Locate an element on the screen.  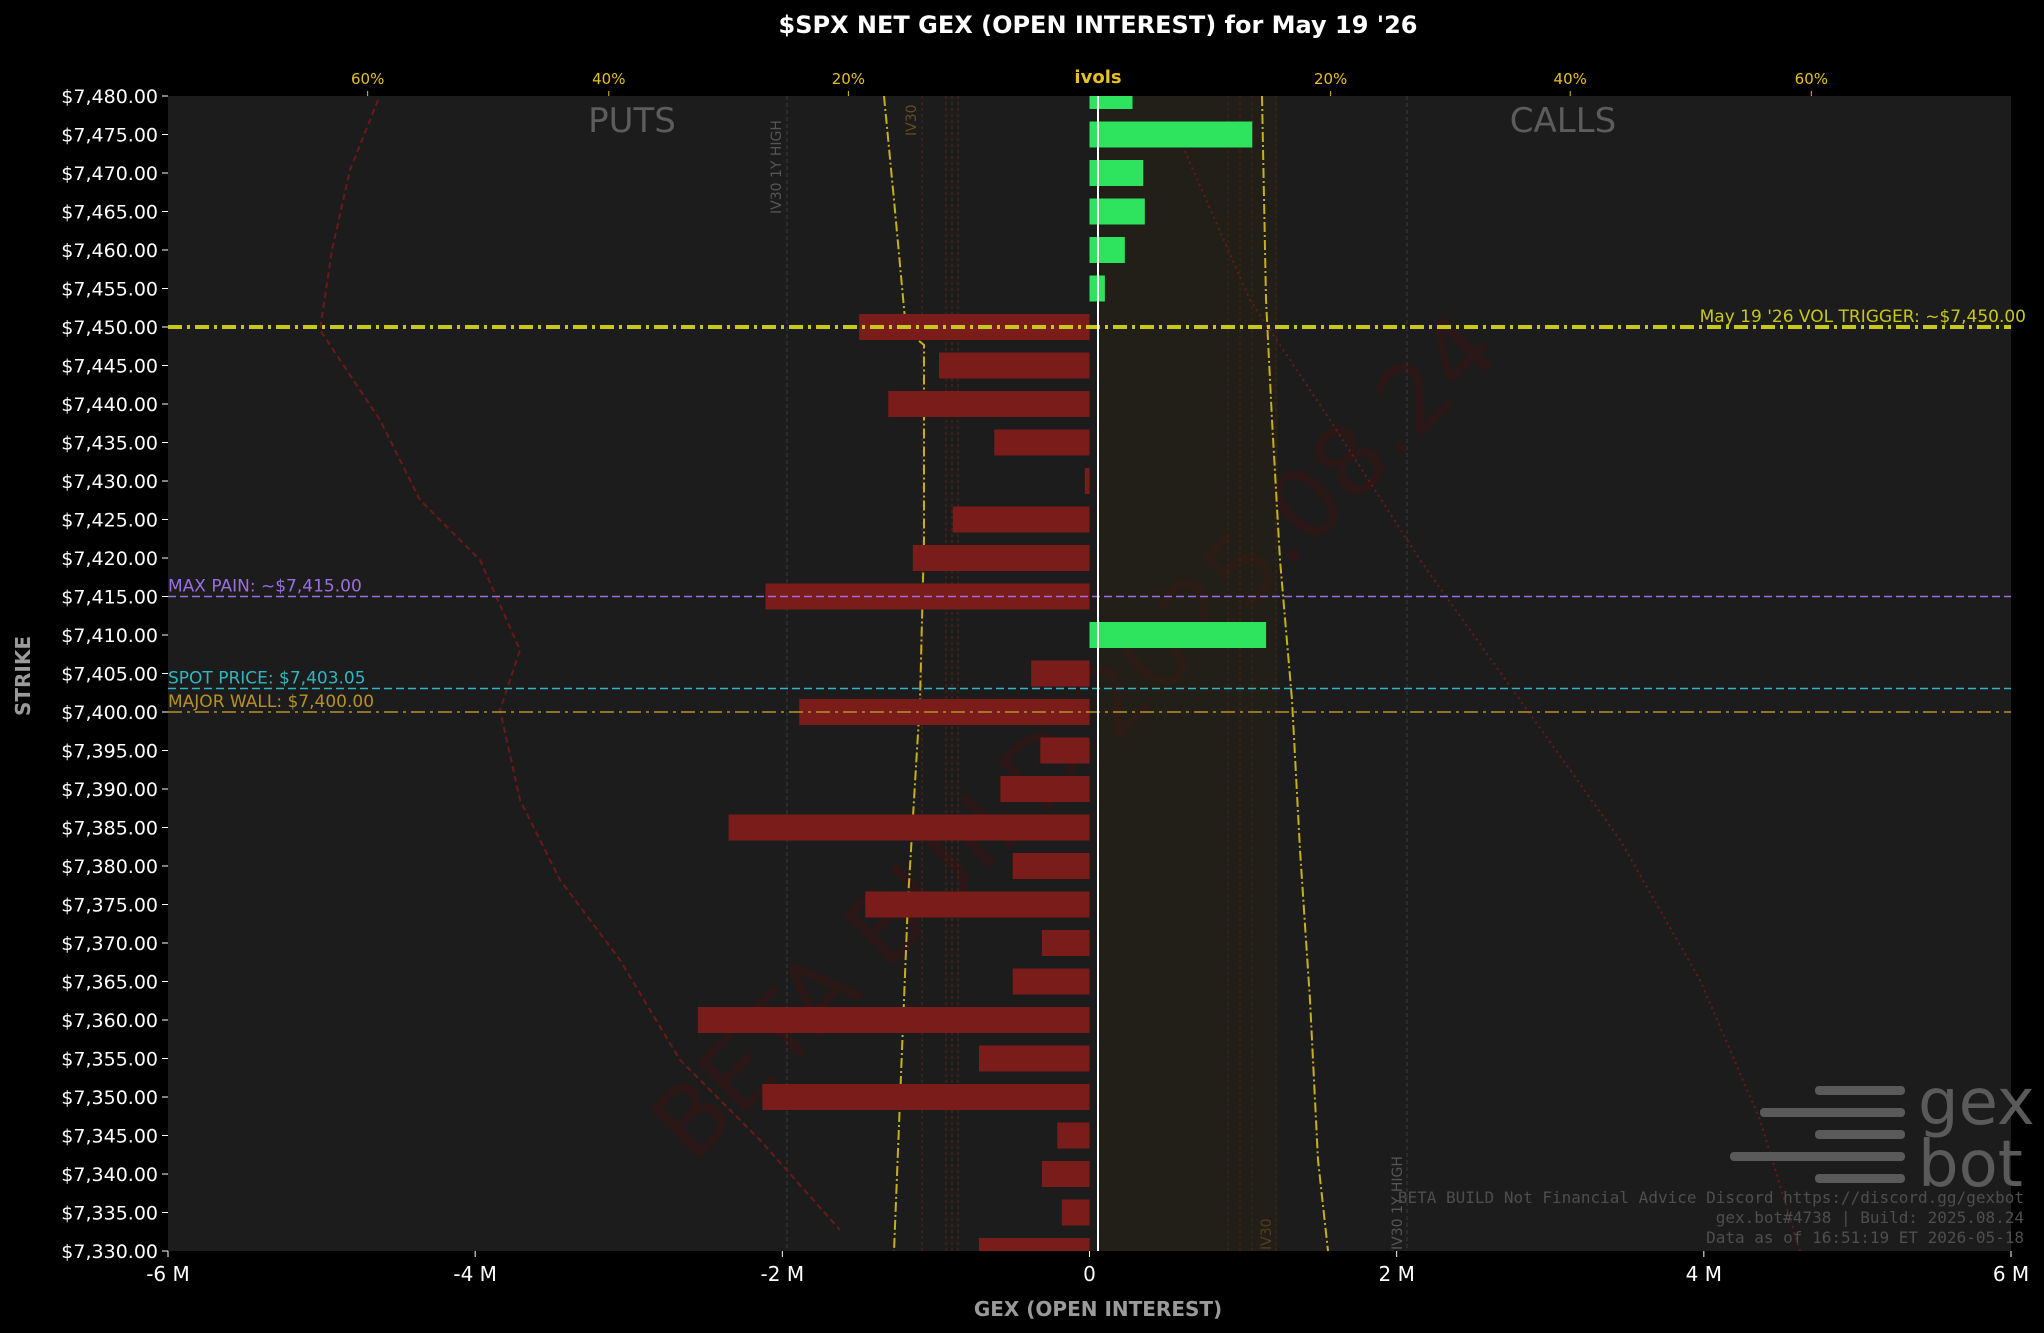
y-tick-label: $7,355.00 is located at coordinates (109, 1060).